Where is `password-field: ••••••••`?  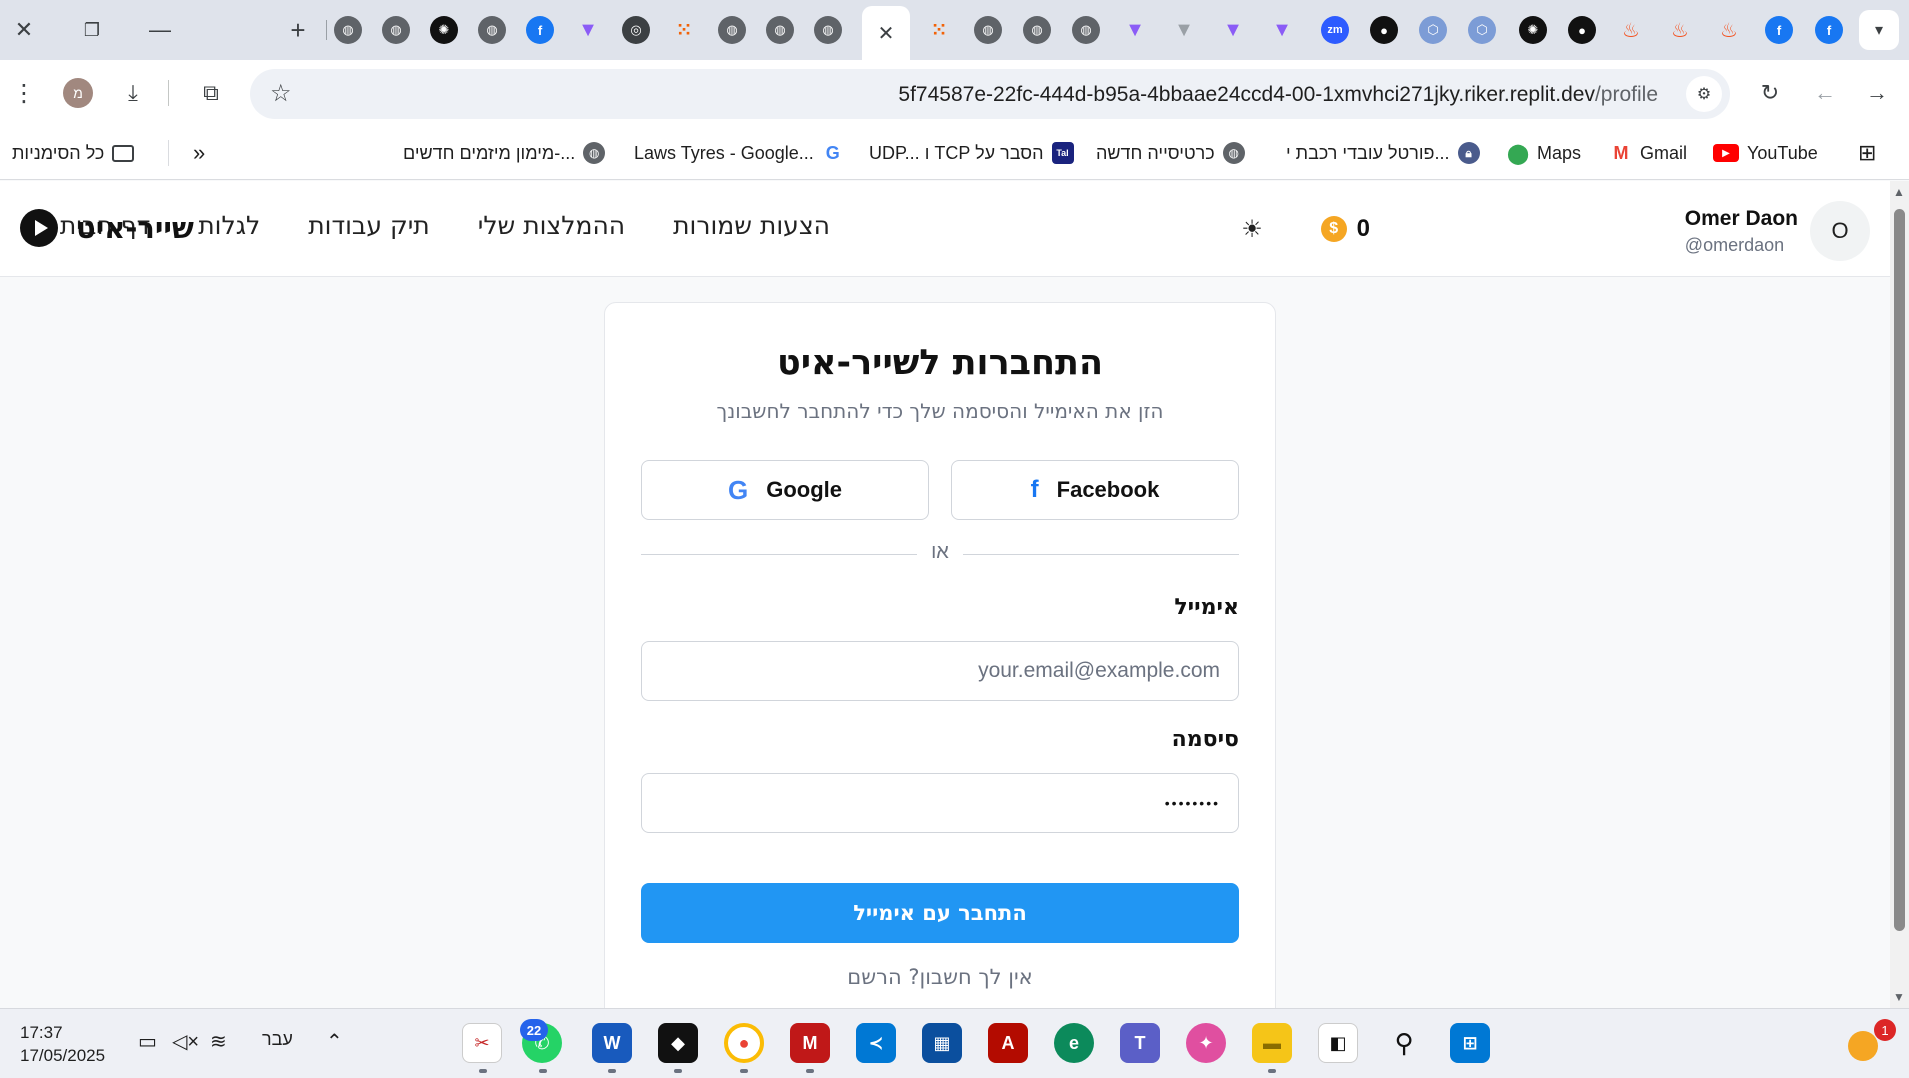
password-field: •••••••• is located at coordinates (940, 803).